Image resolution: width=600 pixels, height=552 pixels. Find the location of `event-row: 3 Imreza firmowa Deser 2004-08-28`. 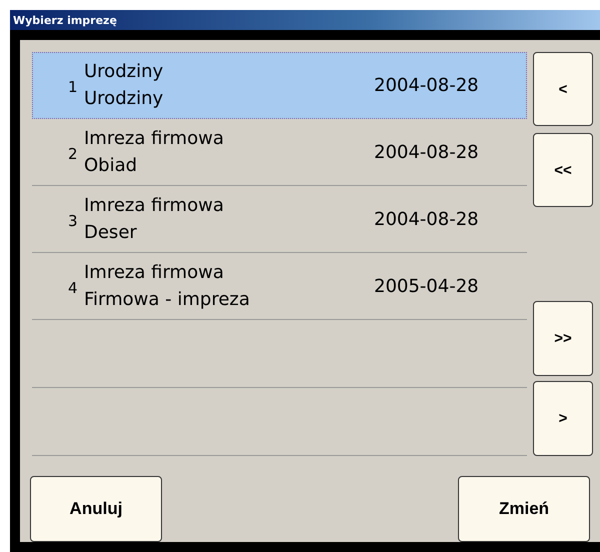

event-row: 3 Imreza firmowa Deser 2004-08-28 is located at coordinates (279, 219).